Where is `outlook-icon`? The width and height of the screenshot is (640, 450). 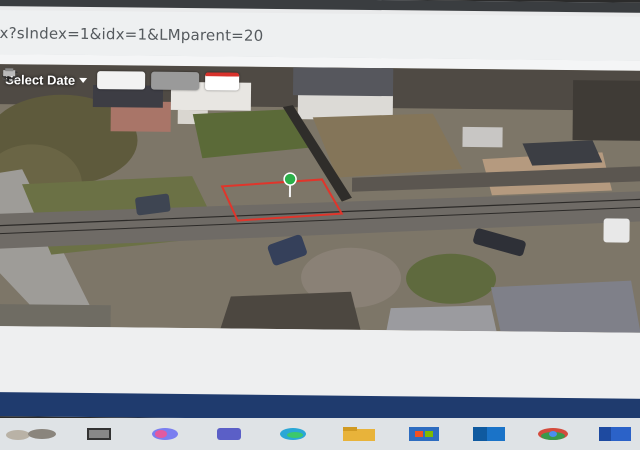
outlook-icon is located at coordinates (489, 434).